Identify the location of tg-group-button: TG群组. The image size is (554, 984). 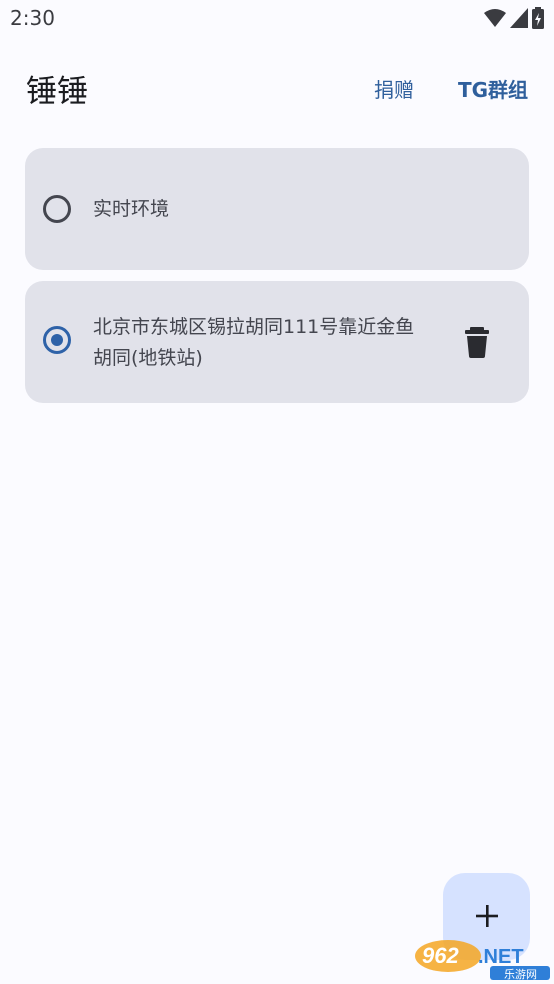
(493, 88).